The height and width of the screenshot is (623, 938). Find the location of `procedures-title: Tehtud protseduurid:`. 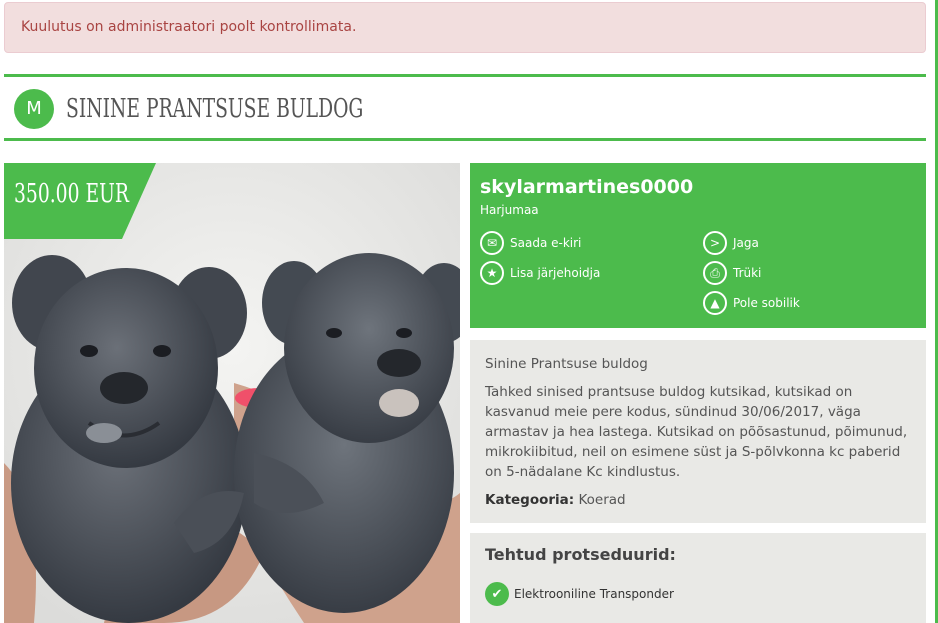

procedures-title: Tehtud protseduurid: is located at coordinates (580, 554).